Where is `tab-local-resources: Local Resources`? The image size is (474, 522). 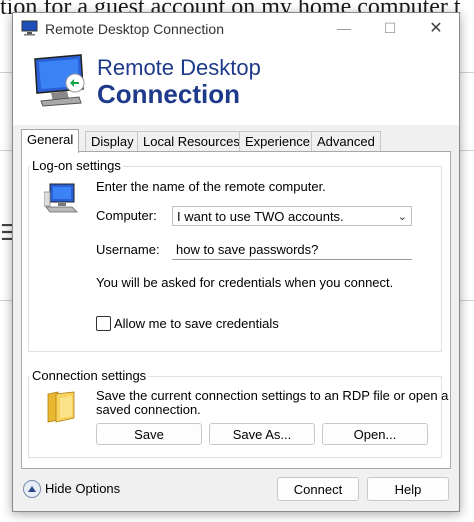 tab-local-resources: Local Resources is located at coordinates (191, 141).